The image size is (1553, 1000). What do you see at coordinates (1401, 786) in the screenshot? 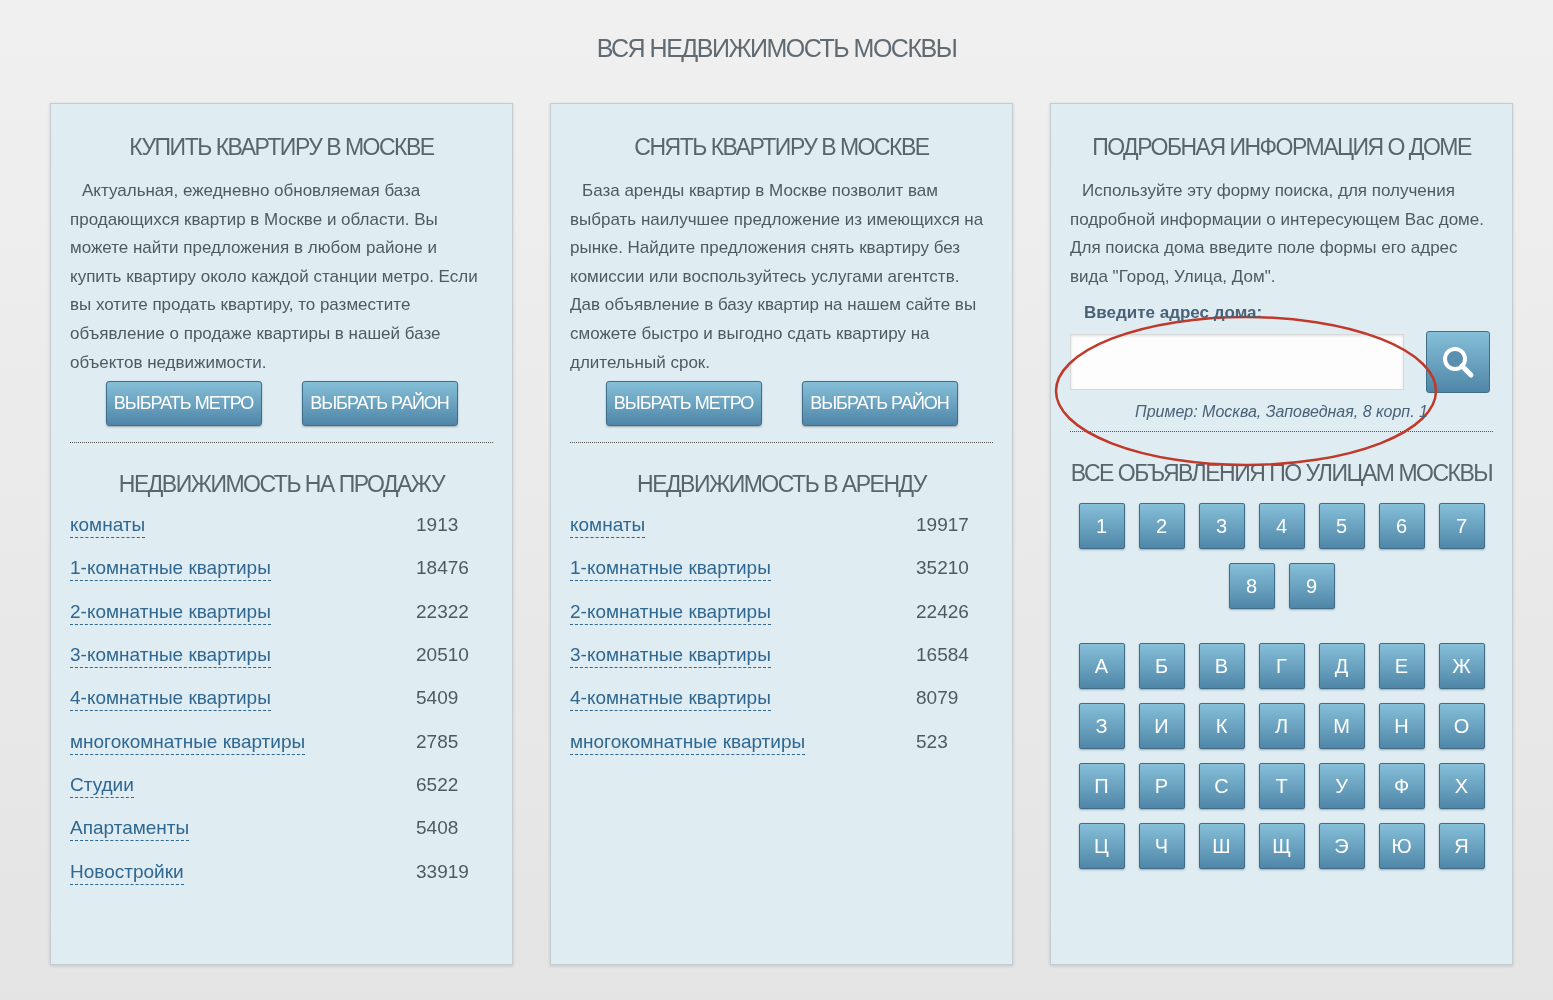
I see `letter-key: Ф` at bounding box center [1401, 786].